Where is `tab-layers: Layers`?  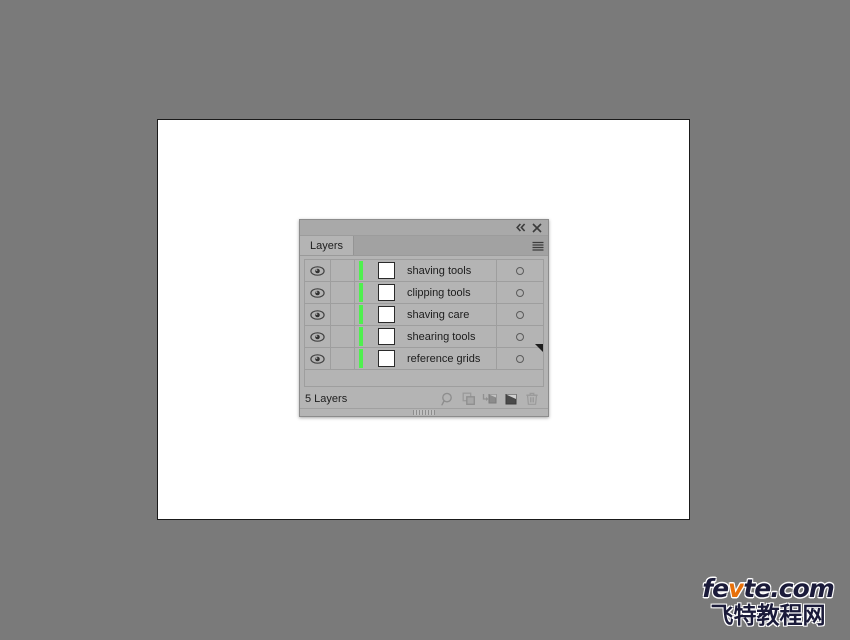
tab-layers: Layers is located at coordinates (327, 245).